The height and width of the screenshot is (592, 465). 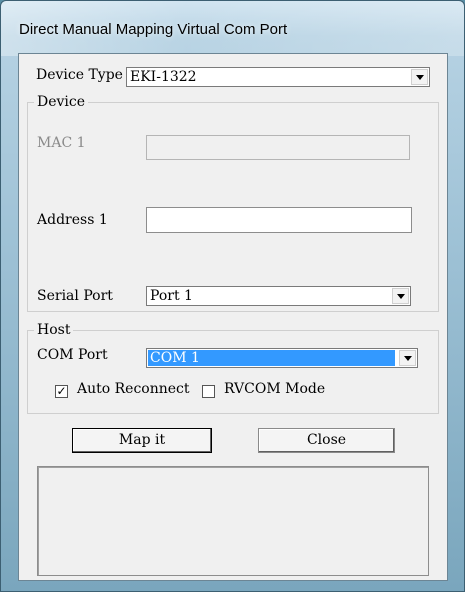 What do you see at coordinates (142, 440) in the screenshot?
I see `map-it-button: Map it` at bounding box center [142, 440].